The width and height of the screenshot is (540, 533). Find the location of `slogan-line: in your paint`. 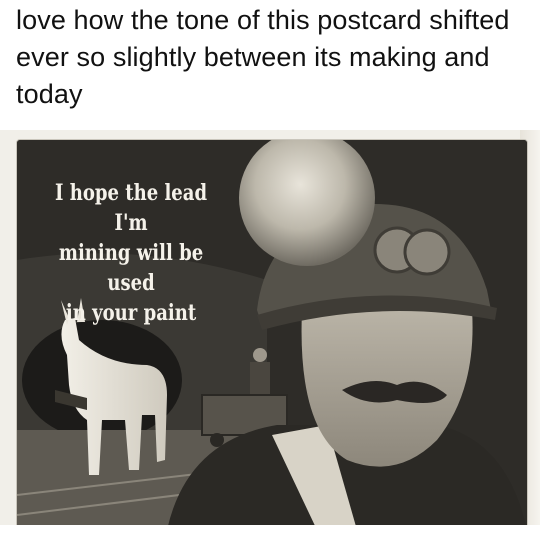

slogan-line: in your paint is located at coordinates (131, 313).